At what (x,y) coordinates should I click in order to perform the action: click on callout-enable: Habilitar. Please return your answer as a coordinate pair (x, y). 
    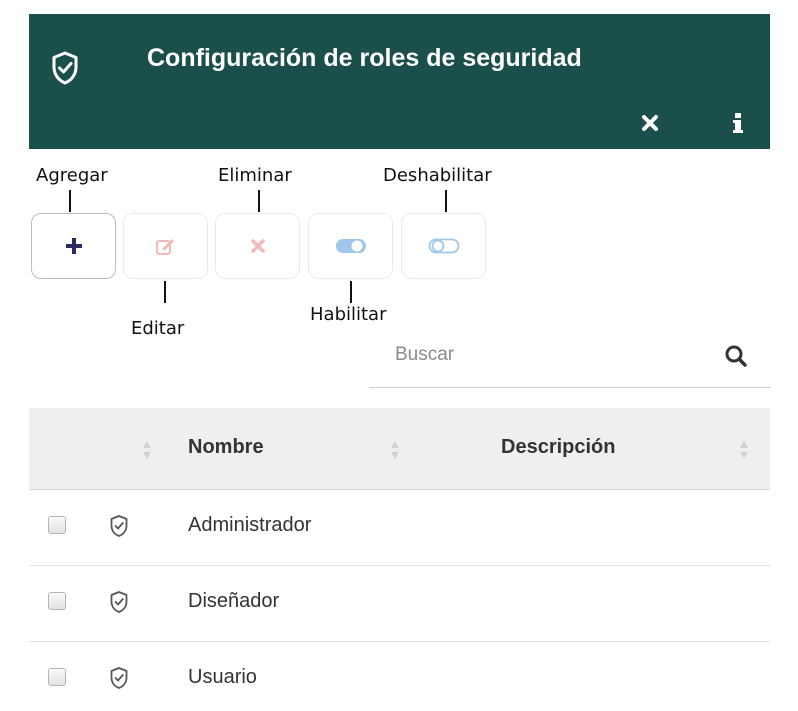
    Looking at the image, I should click on (348, 314).